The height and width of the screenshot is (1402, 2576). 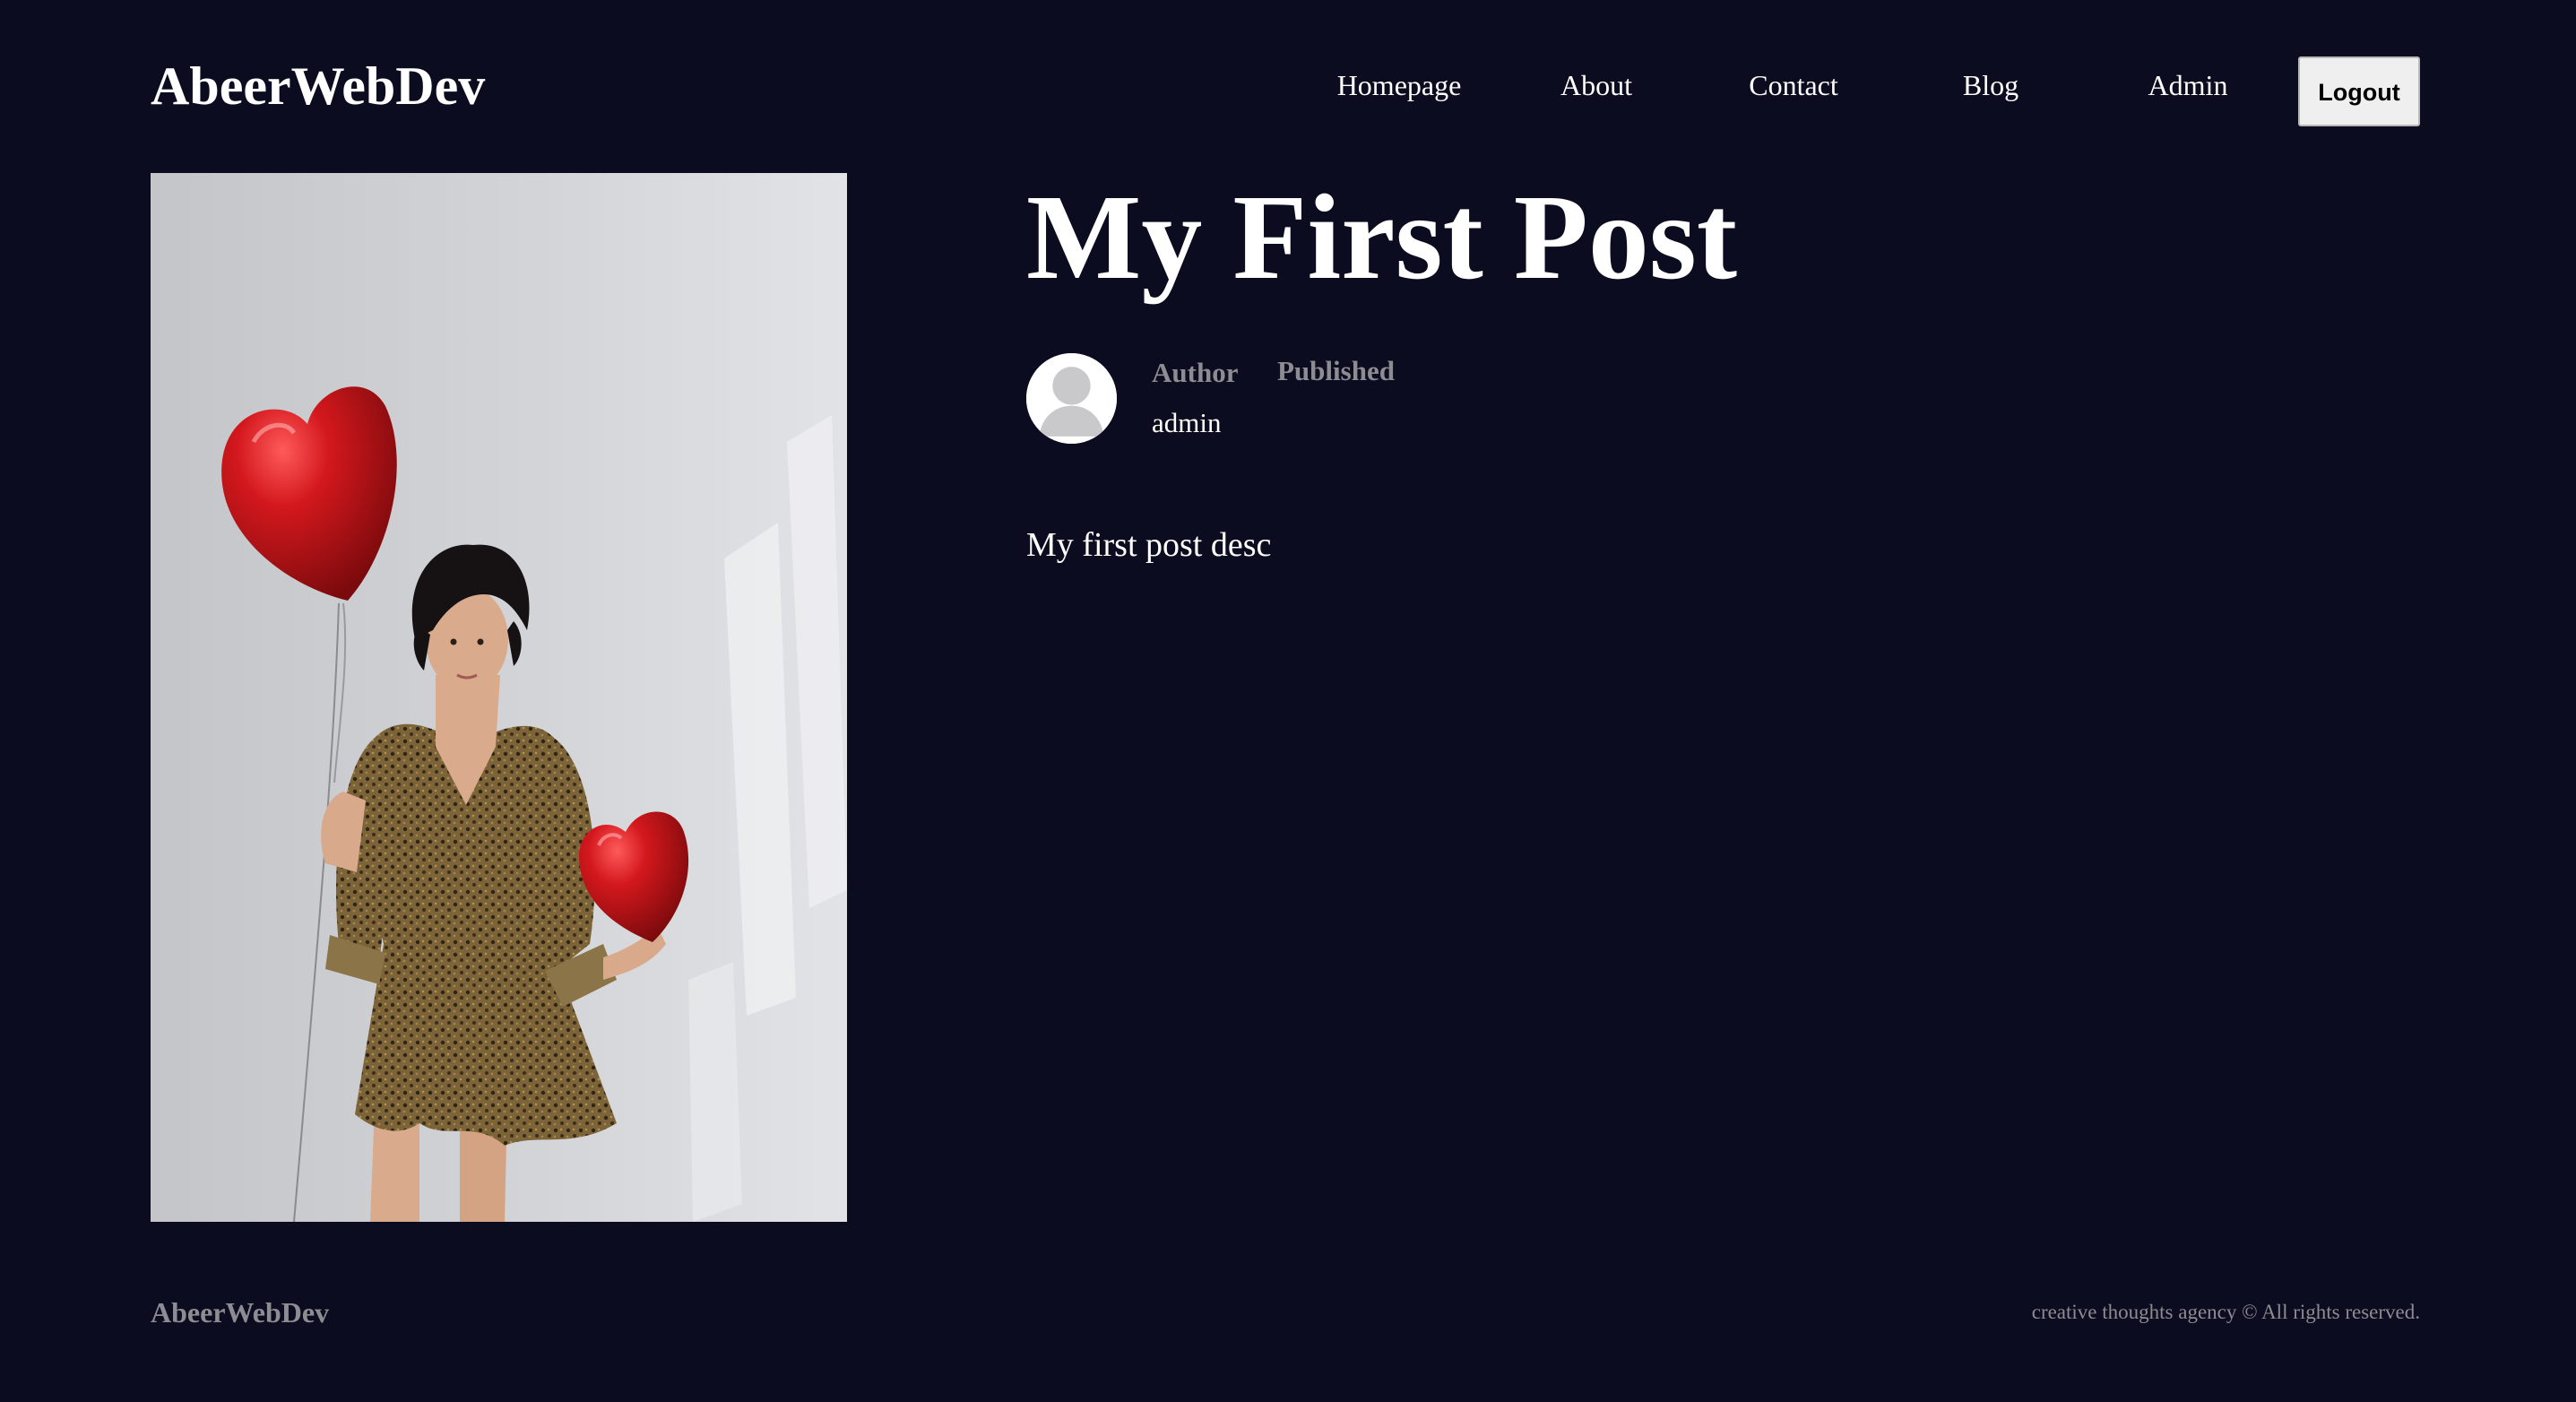 I want to click on nav-links: Homepage About Contact Blog Admin Logout, so click(x=1285, y=88).